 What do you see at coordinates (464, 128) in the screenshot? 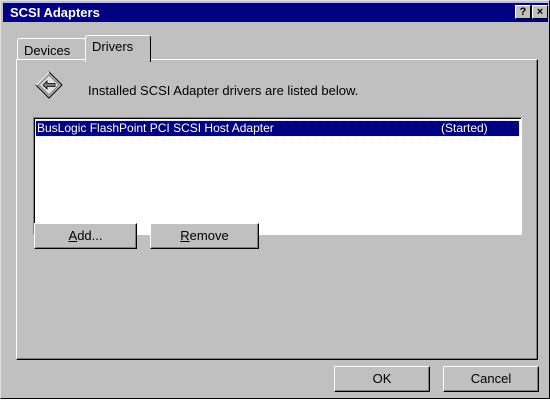
I see `driver-status: (Started)` at bounding box center [464, 128].